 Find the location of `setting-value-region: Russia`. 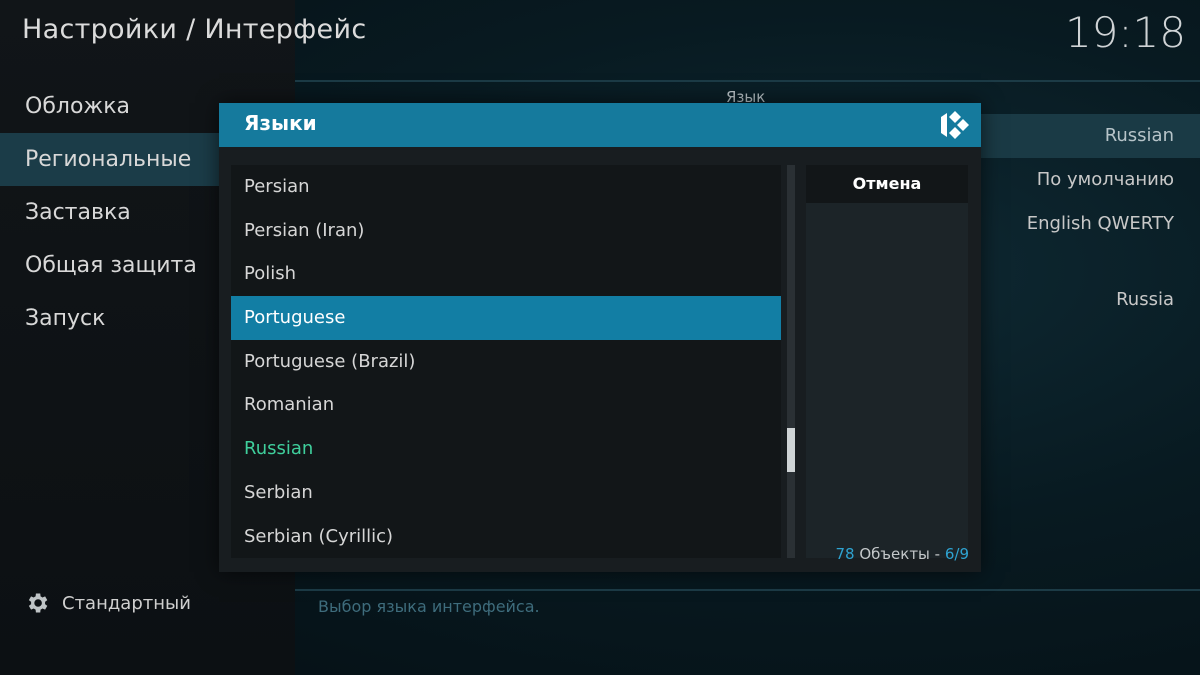

setting-value-region: Russia is located at coordinates (1090, 300).